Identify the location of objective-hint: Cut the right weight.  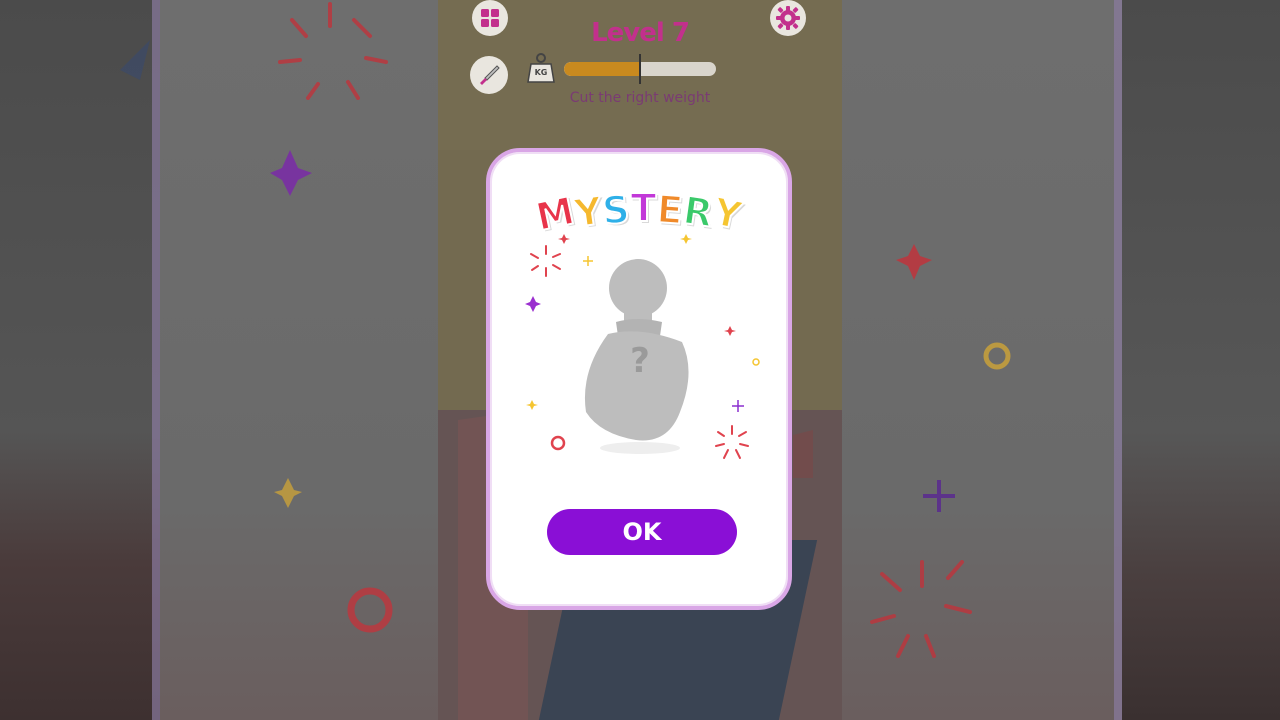
(640, 98).